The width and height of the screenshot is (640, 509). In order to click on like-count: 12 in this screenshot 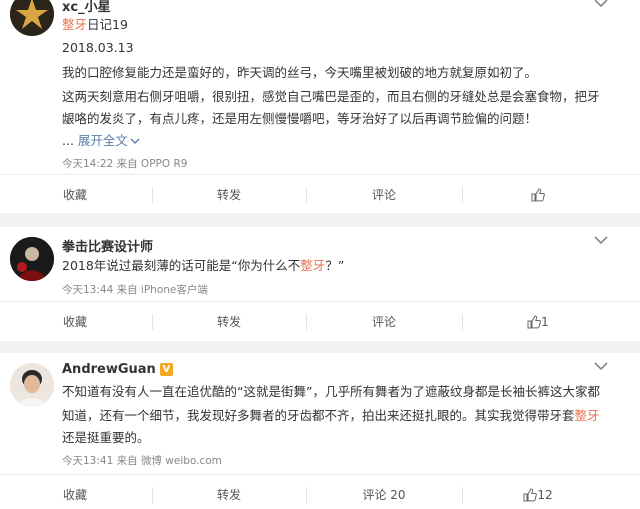, I will do `click(545, 495)`.